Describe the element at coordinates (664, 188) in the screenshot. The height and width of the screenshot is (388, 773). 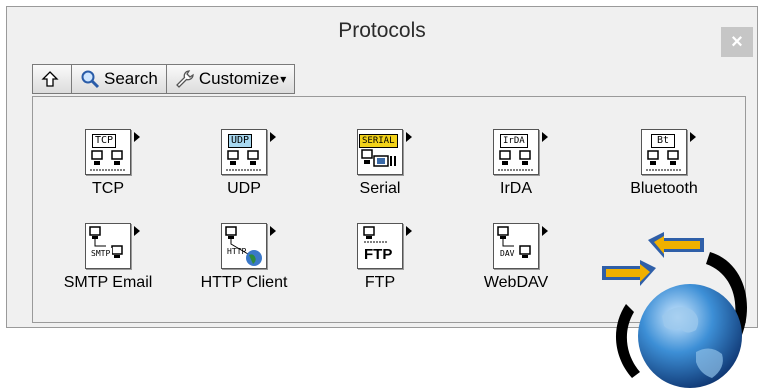
I see `bluetooth-label: Bluetooth` at that location.